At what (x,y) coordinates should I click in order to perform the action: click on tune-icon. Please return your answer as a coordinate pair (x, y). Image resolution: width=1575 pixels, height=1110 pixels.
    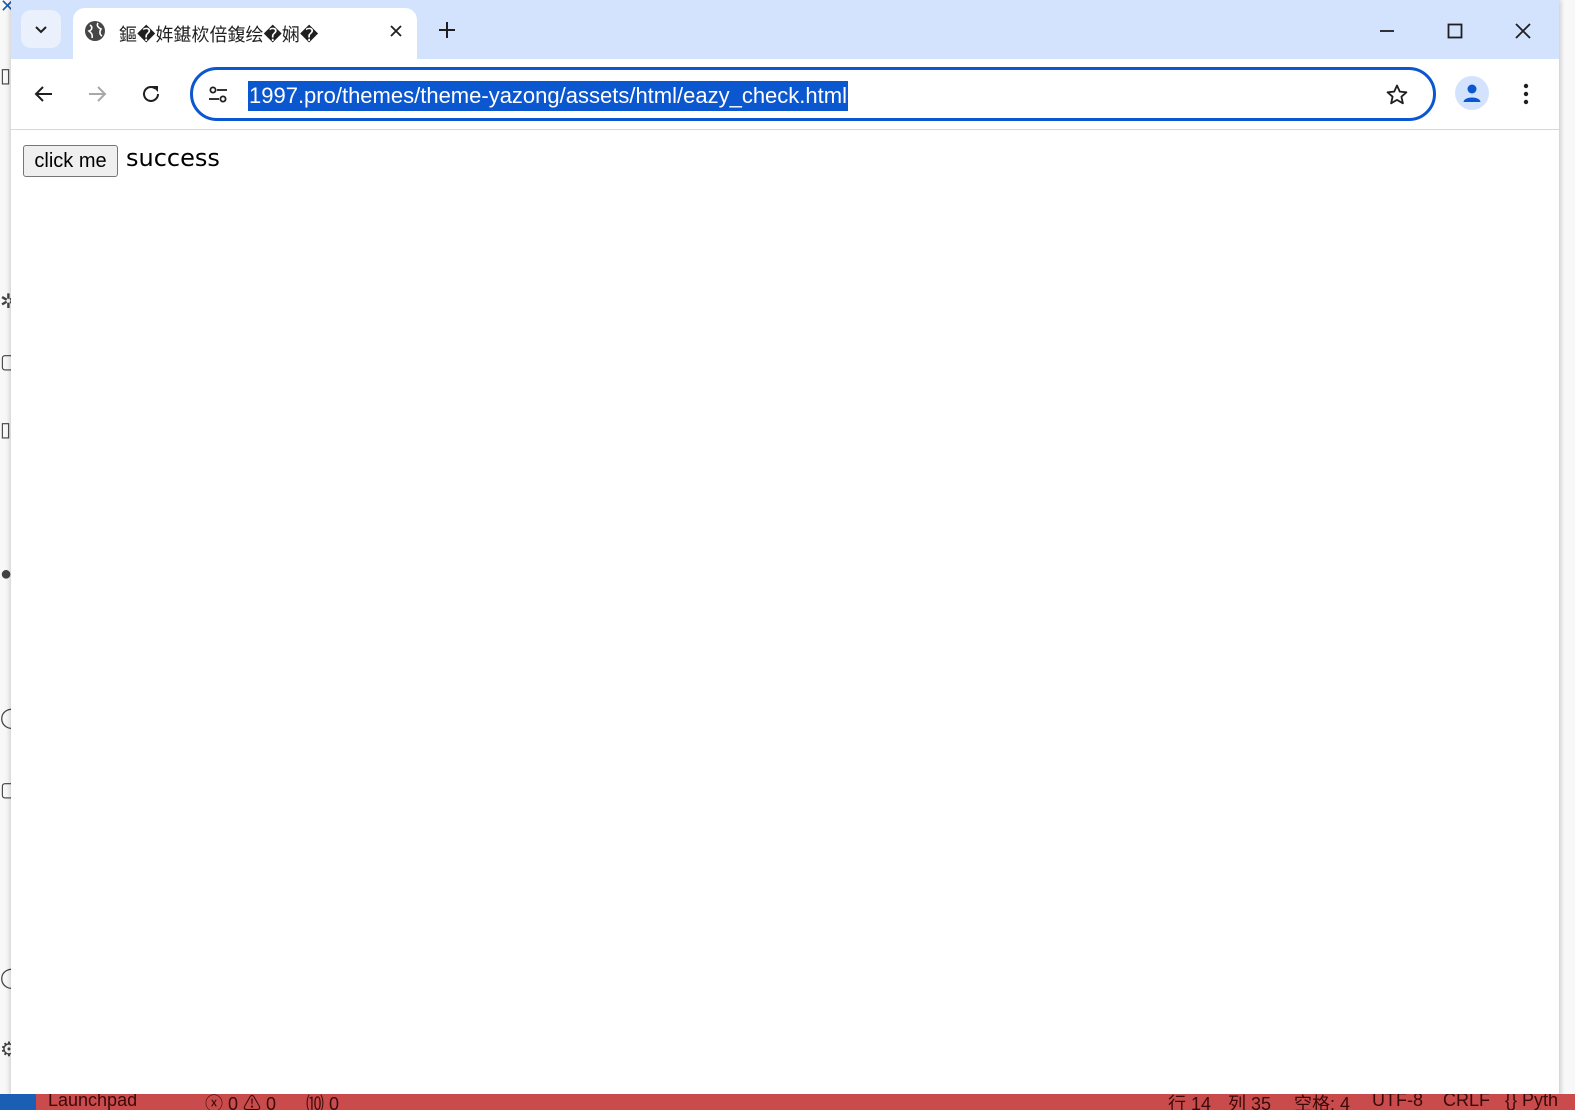
    Looking at the image, I should click on (218, 94).